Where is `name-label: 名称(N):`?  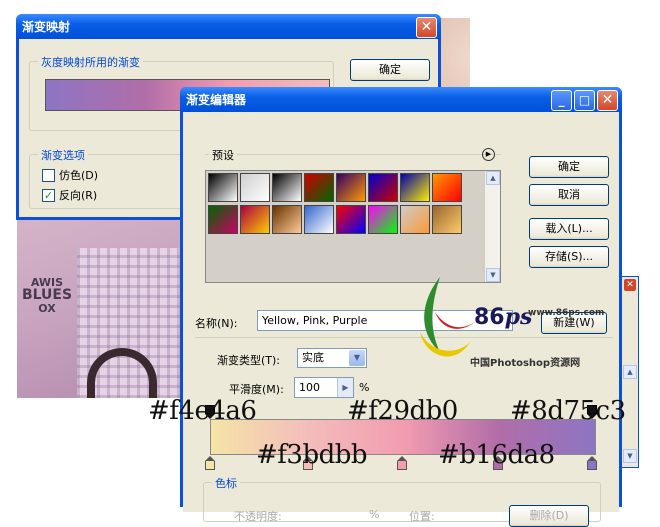 name-label: 名称(N): is located at coordinates (216, 323).